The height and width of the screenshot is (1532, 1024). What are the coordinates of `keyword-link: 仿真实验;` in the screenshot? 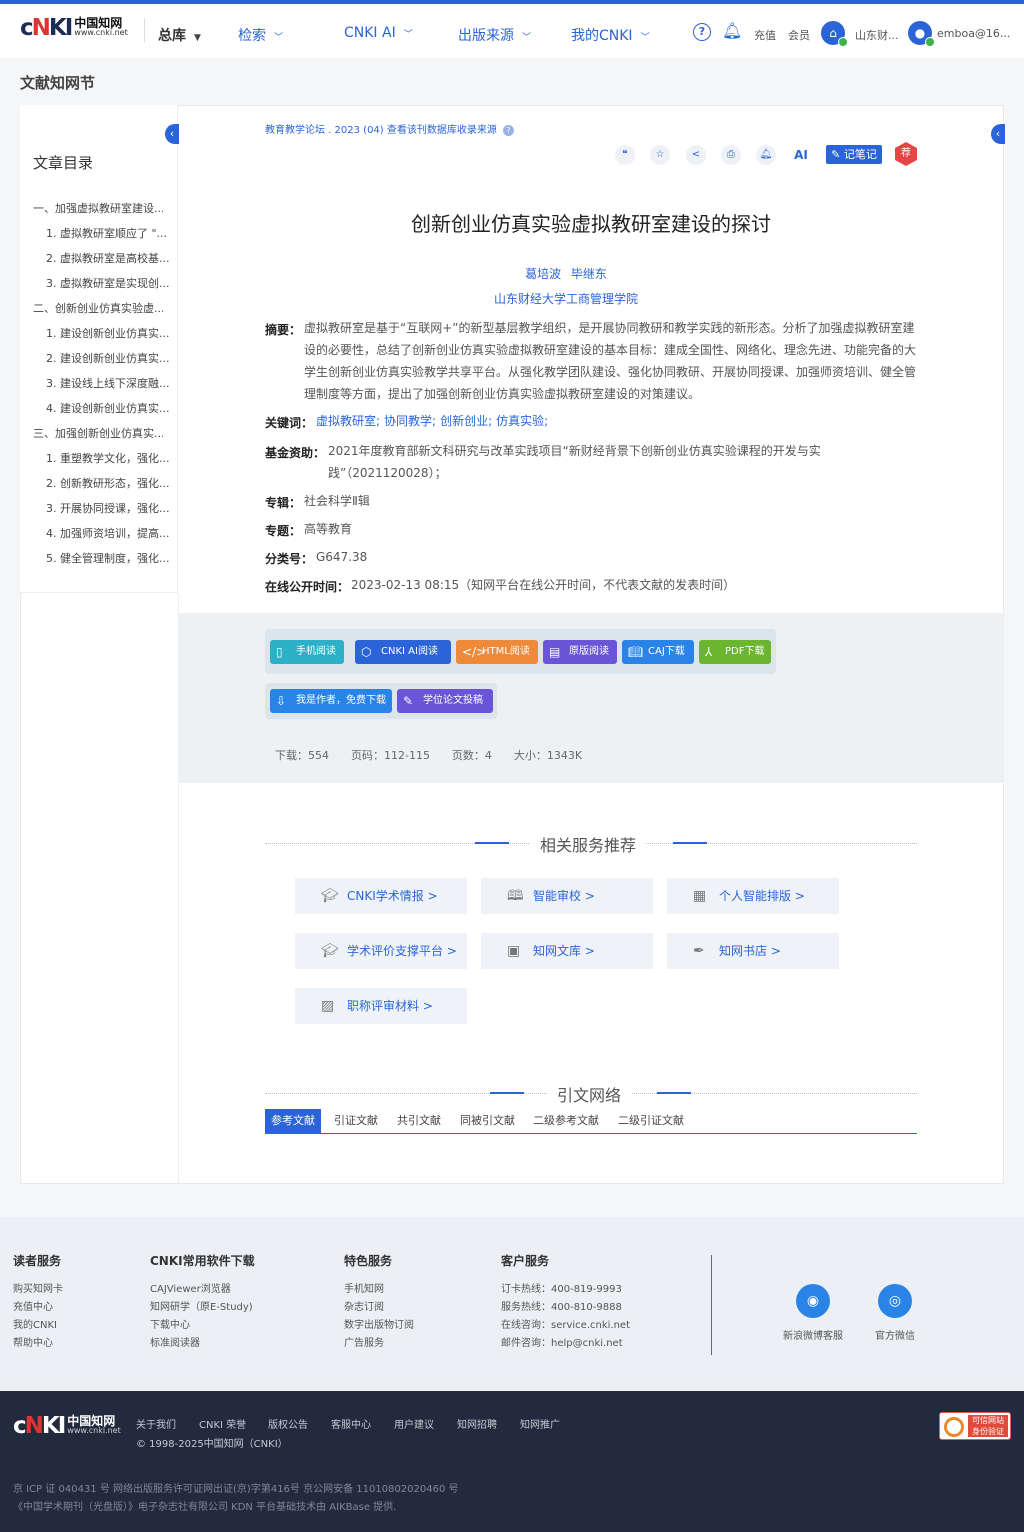 It's located at (522, 421).